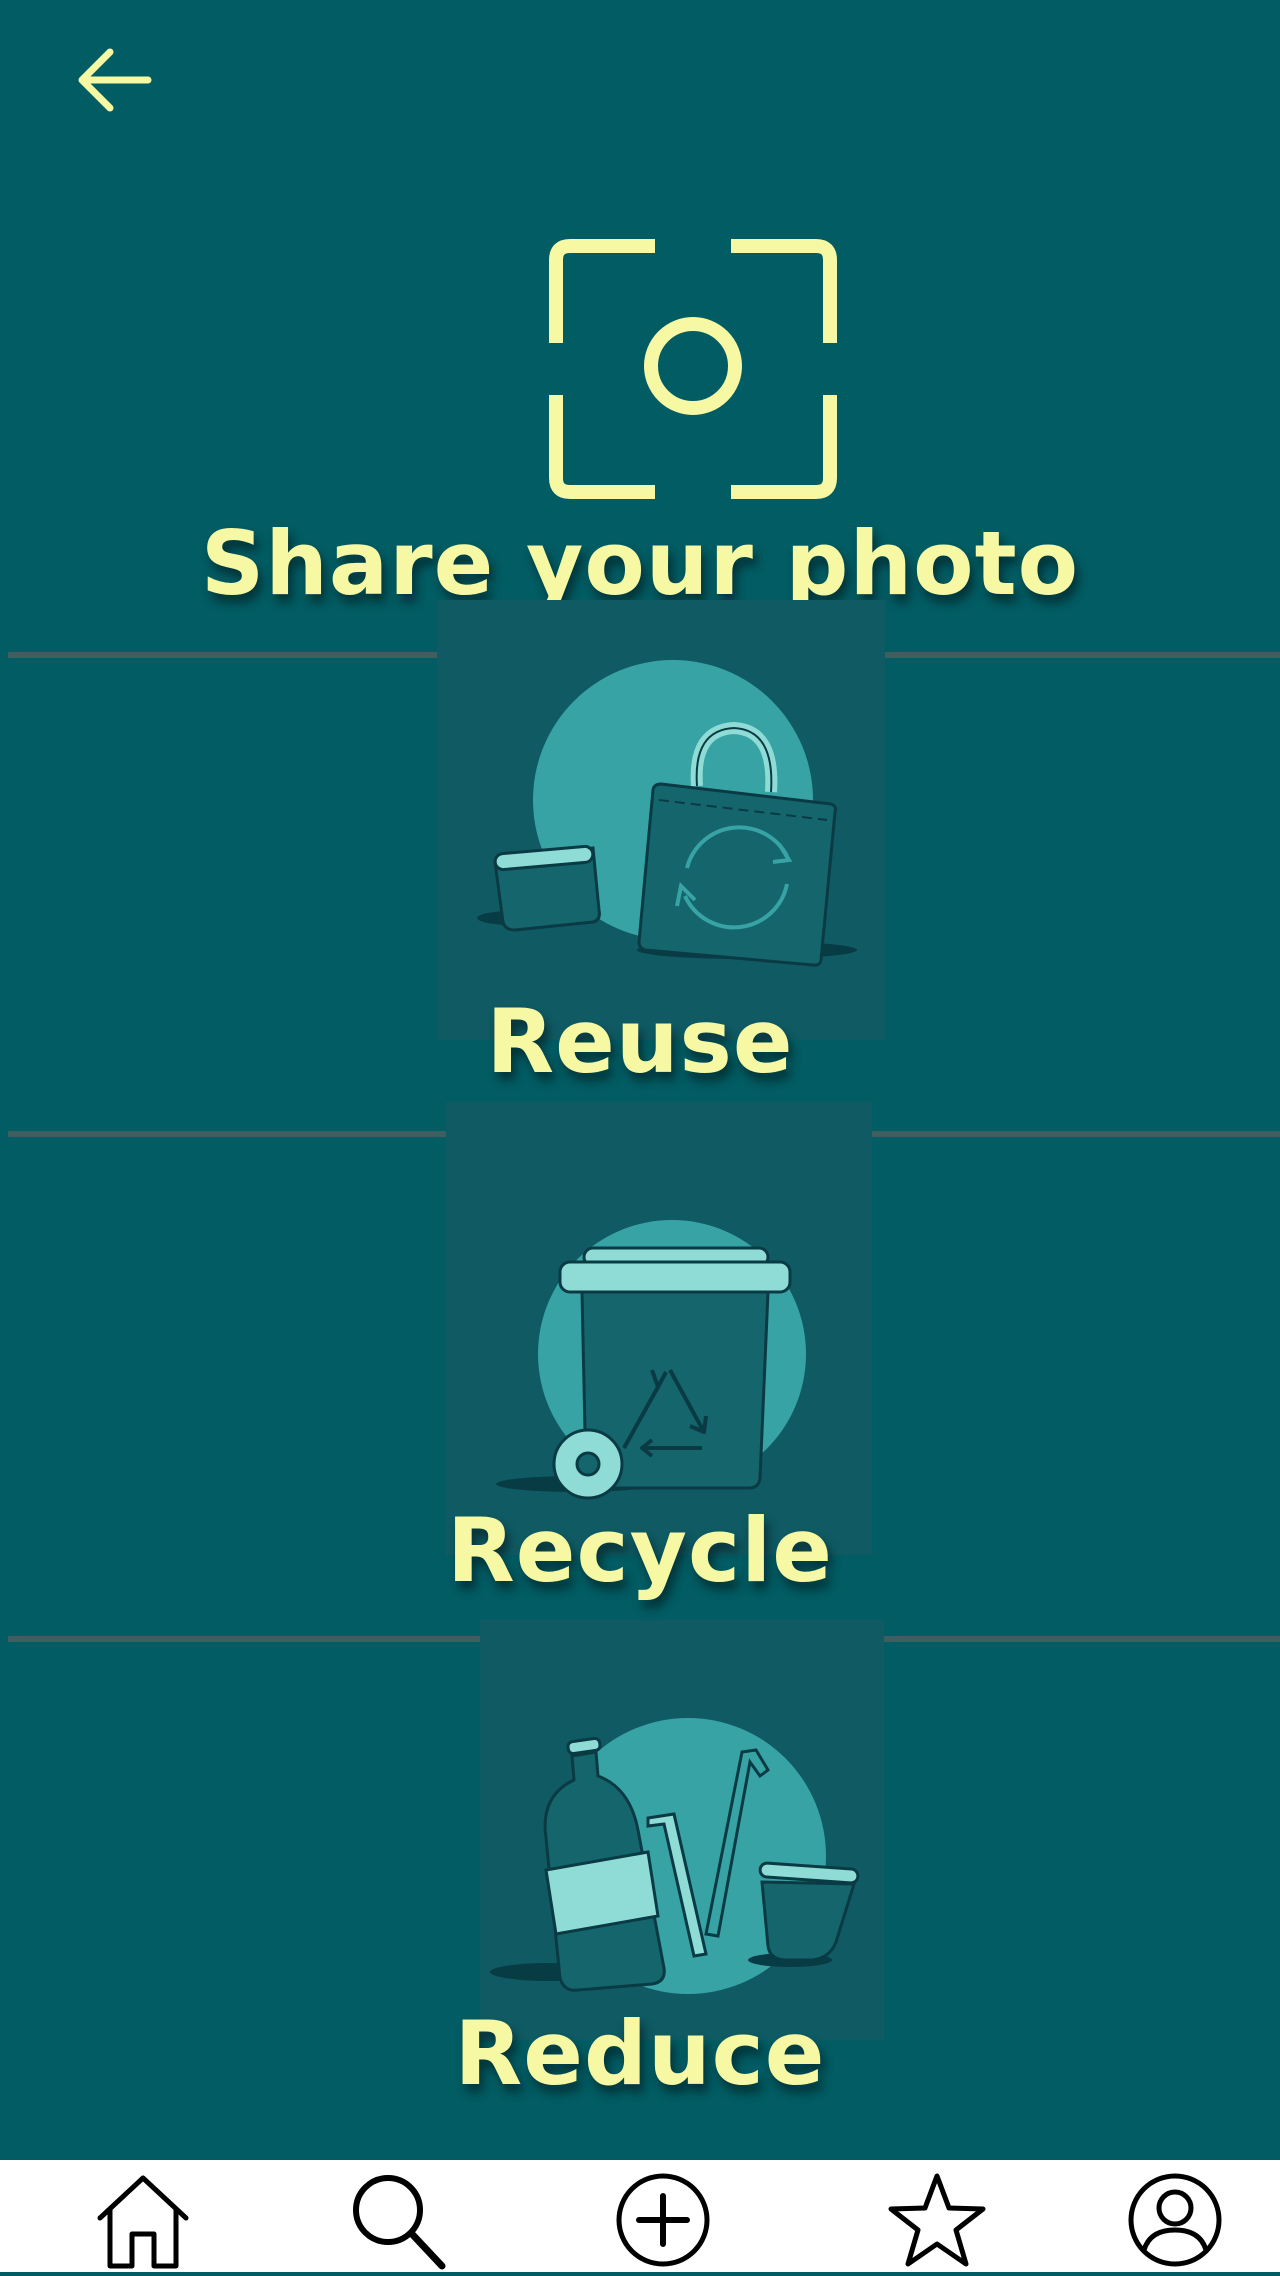  Describe the element at coordinates (667, 813) in the screenshot. I see `reuse-illustration` at that location.